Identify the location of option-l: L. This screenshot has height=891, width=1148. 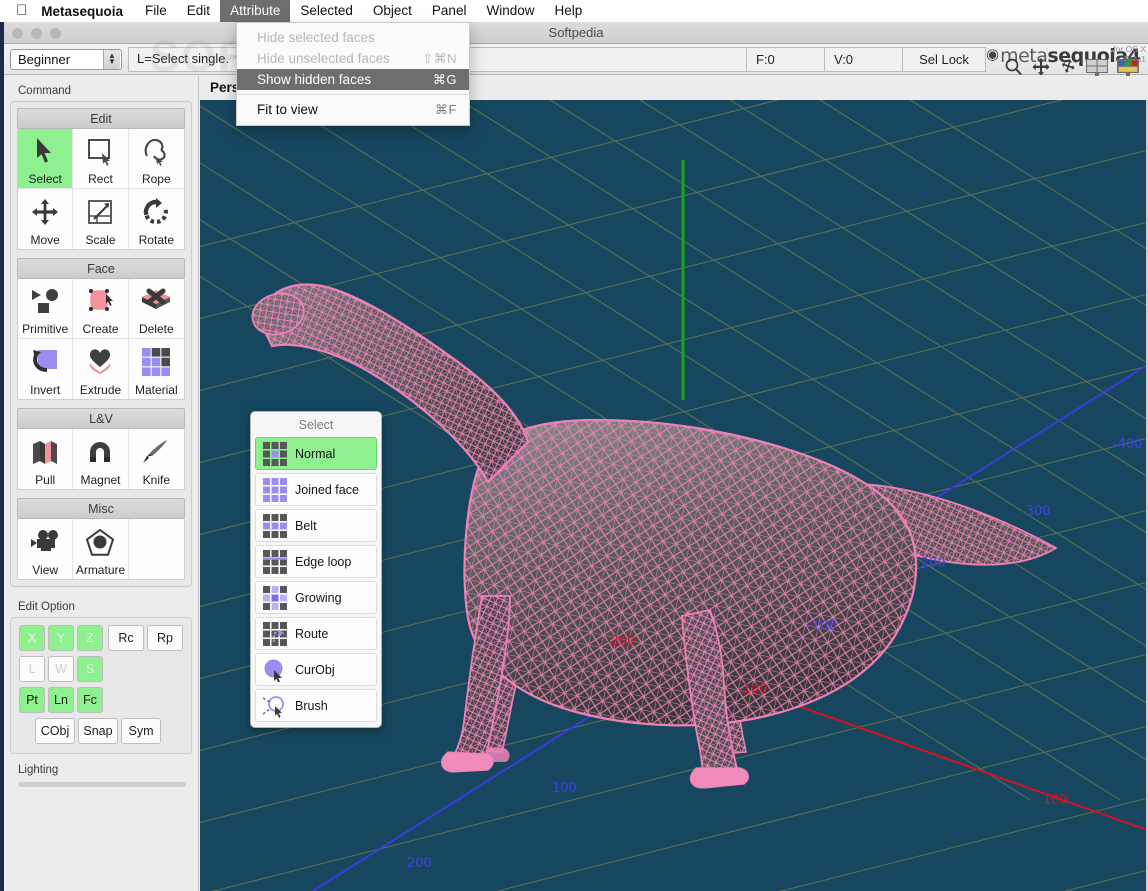
(32, 669).